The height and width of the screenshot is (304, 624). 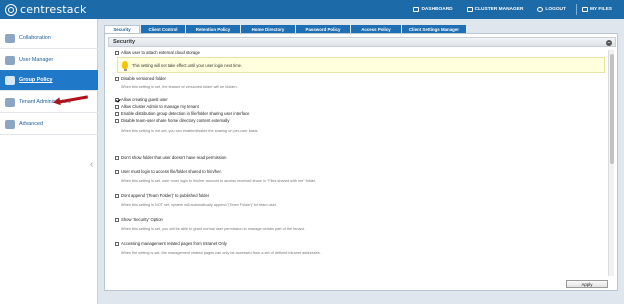 What do you see at coordinates (36, 60) in the screenshot?
I see `sidebar-item-label: User Manager` at bounding box center [36, 60].